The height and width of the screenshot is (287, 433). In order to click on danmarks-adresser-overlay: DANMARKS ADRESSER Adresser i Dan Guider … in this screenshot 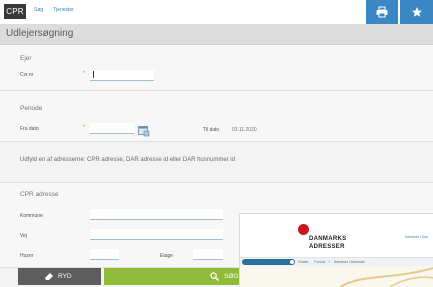, I will do `click(336, 250)`.